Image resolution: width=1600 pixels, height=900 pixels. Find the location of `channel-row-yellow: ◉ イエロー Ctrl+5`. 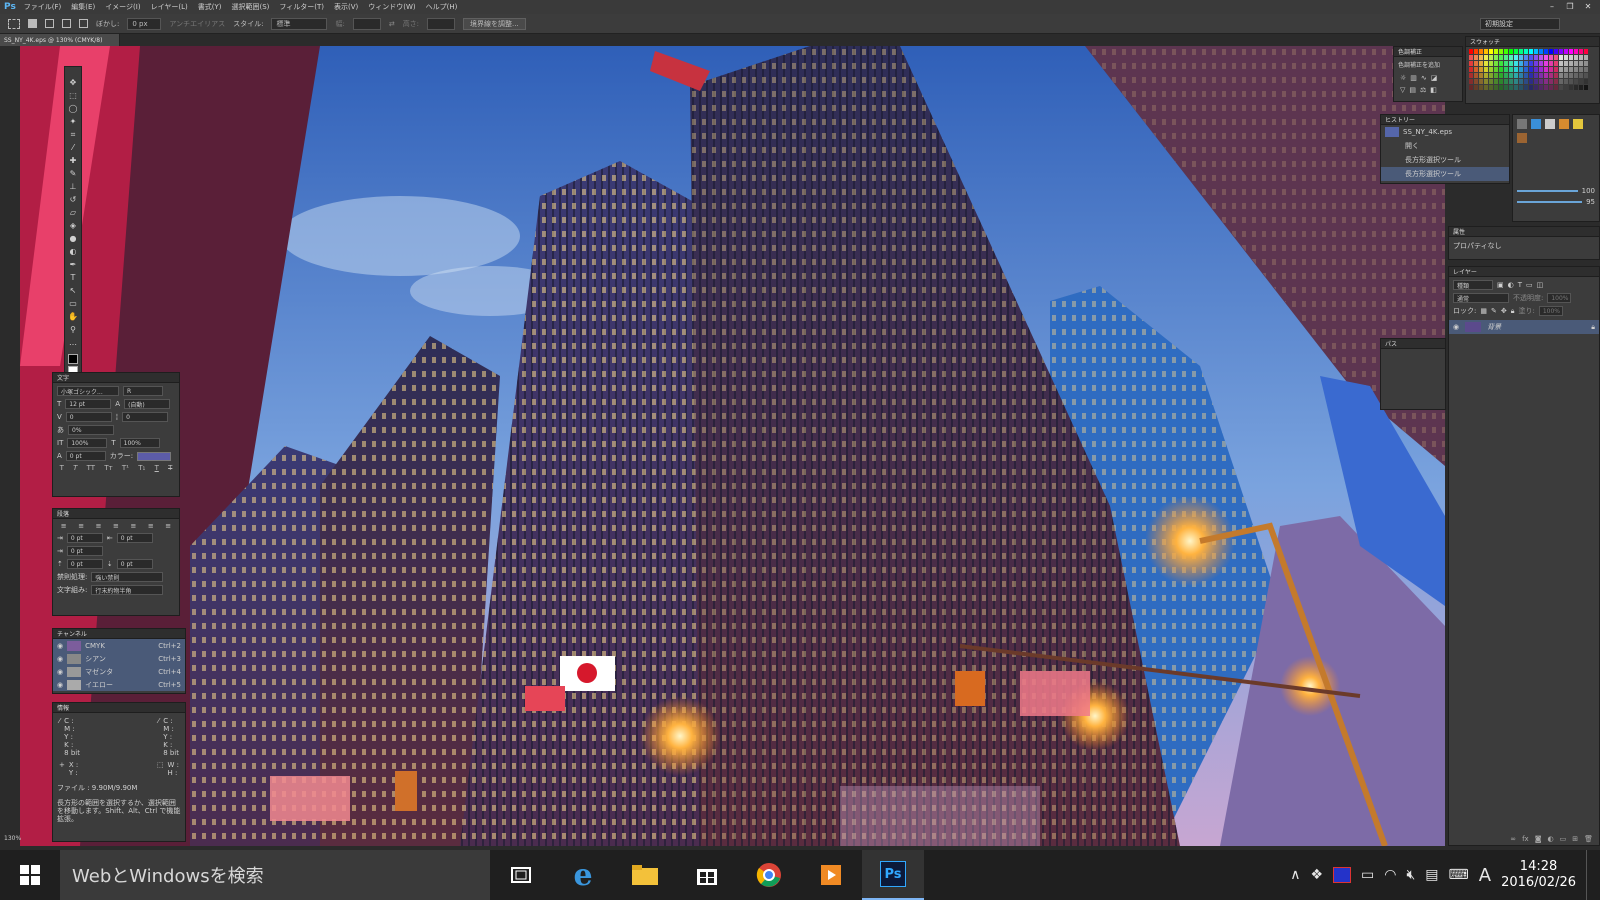

channel-row-yellow: ◉ イエロー Ctrl+5 is located at coordinates (119, 684).